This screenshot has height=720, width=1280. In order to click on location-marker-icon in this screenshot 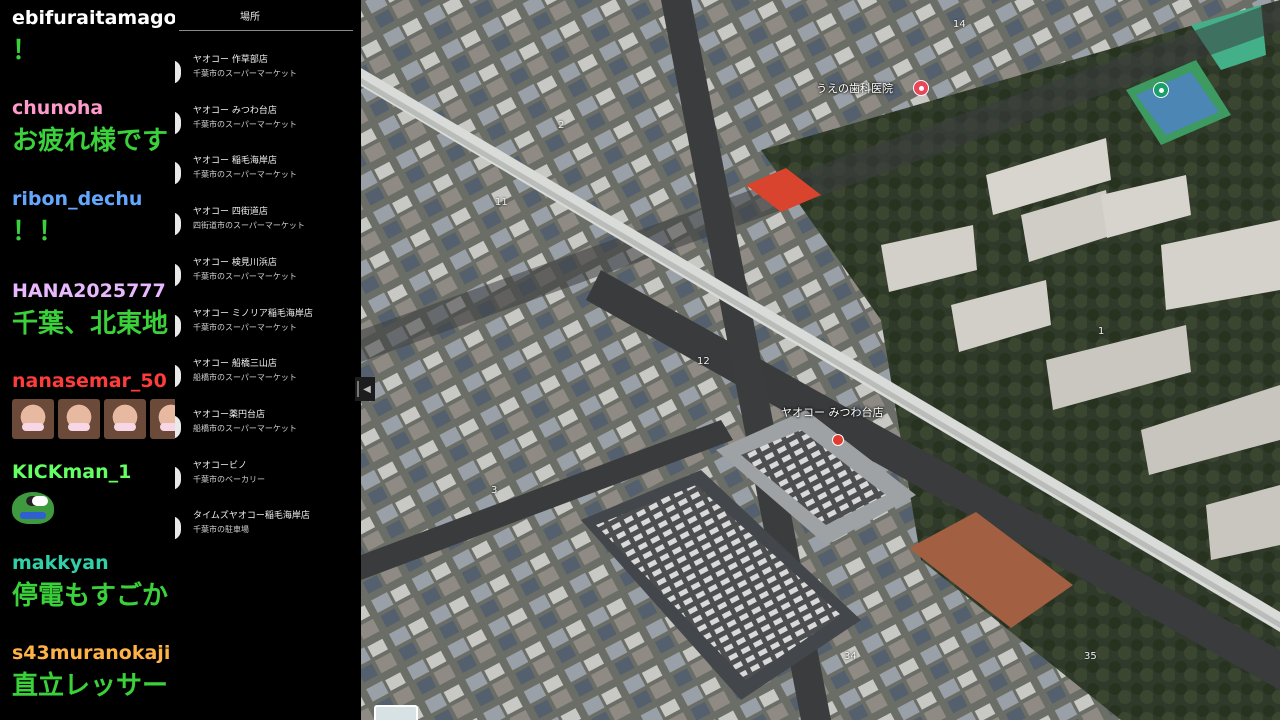, I will do `click(838, 440)`.